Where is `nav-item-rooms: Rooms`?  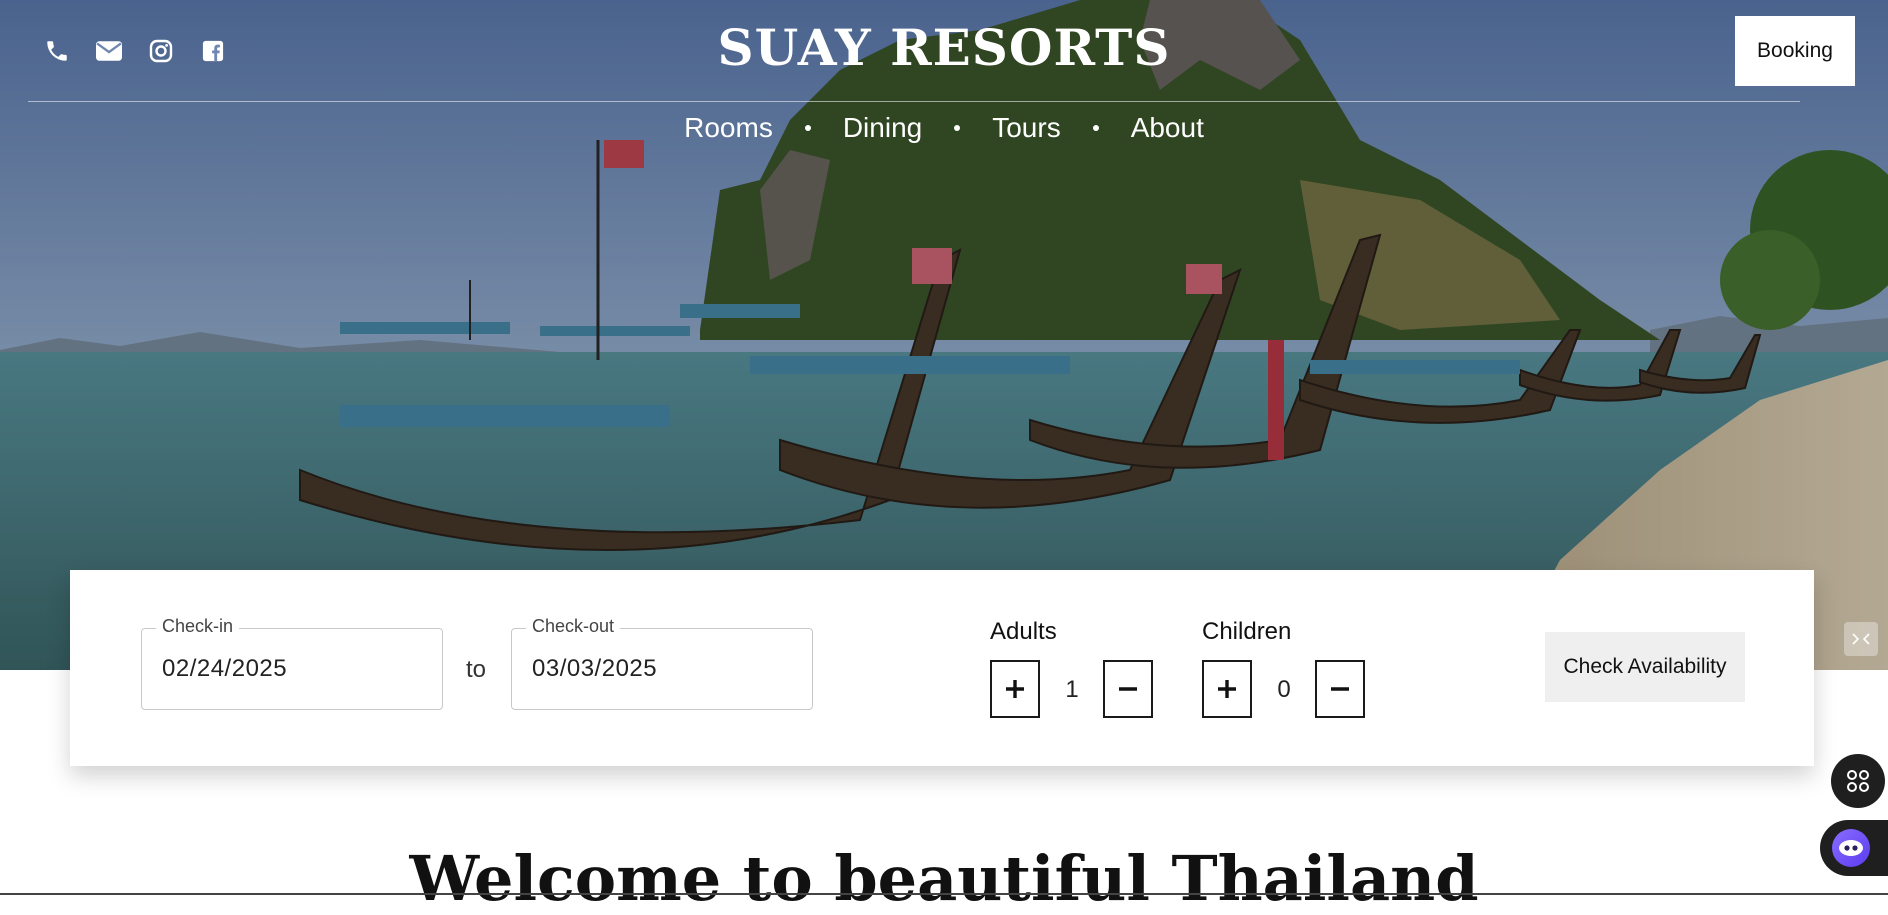 nav-item-rooms: Rooms is located at coordinates (728, 128).